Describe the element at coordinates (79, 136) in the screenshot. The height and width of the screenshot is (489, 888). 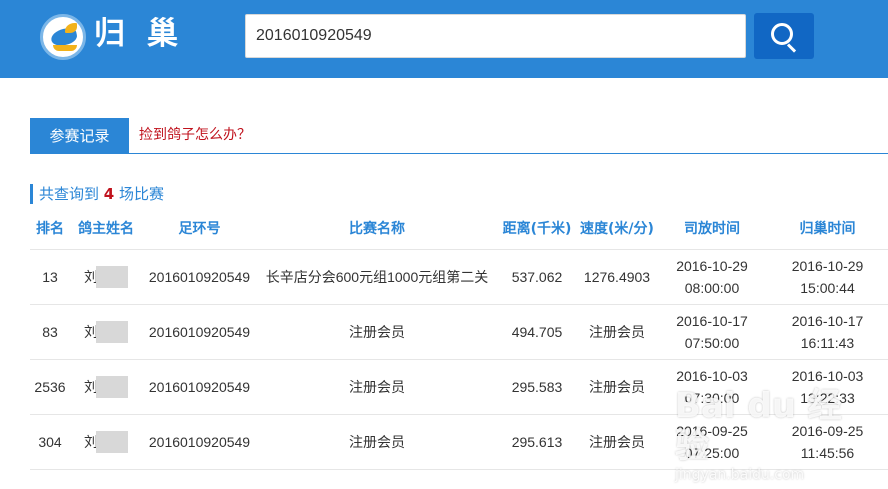
I see `tab-race-records: 参赛记录` at that location.